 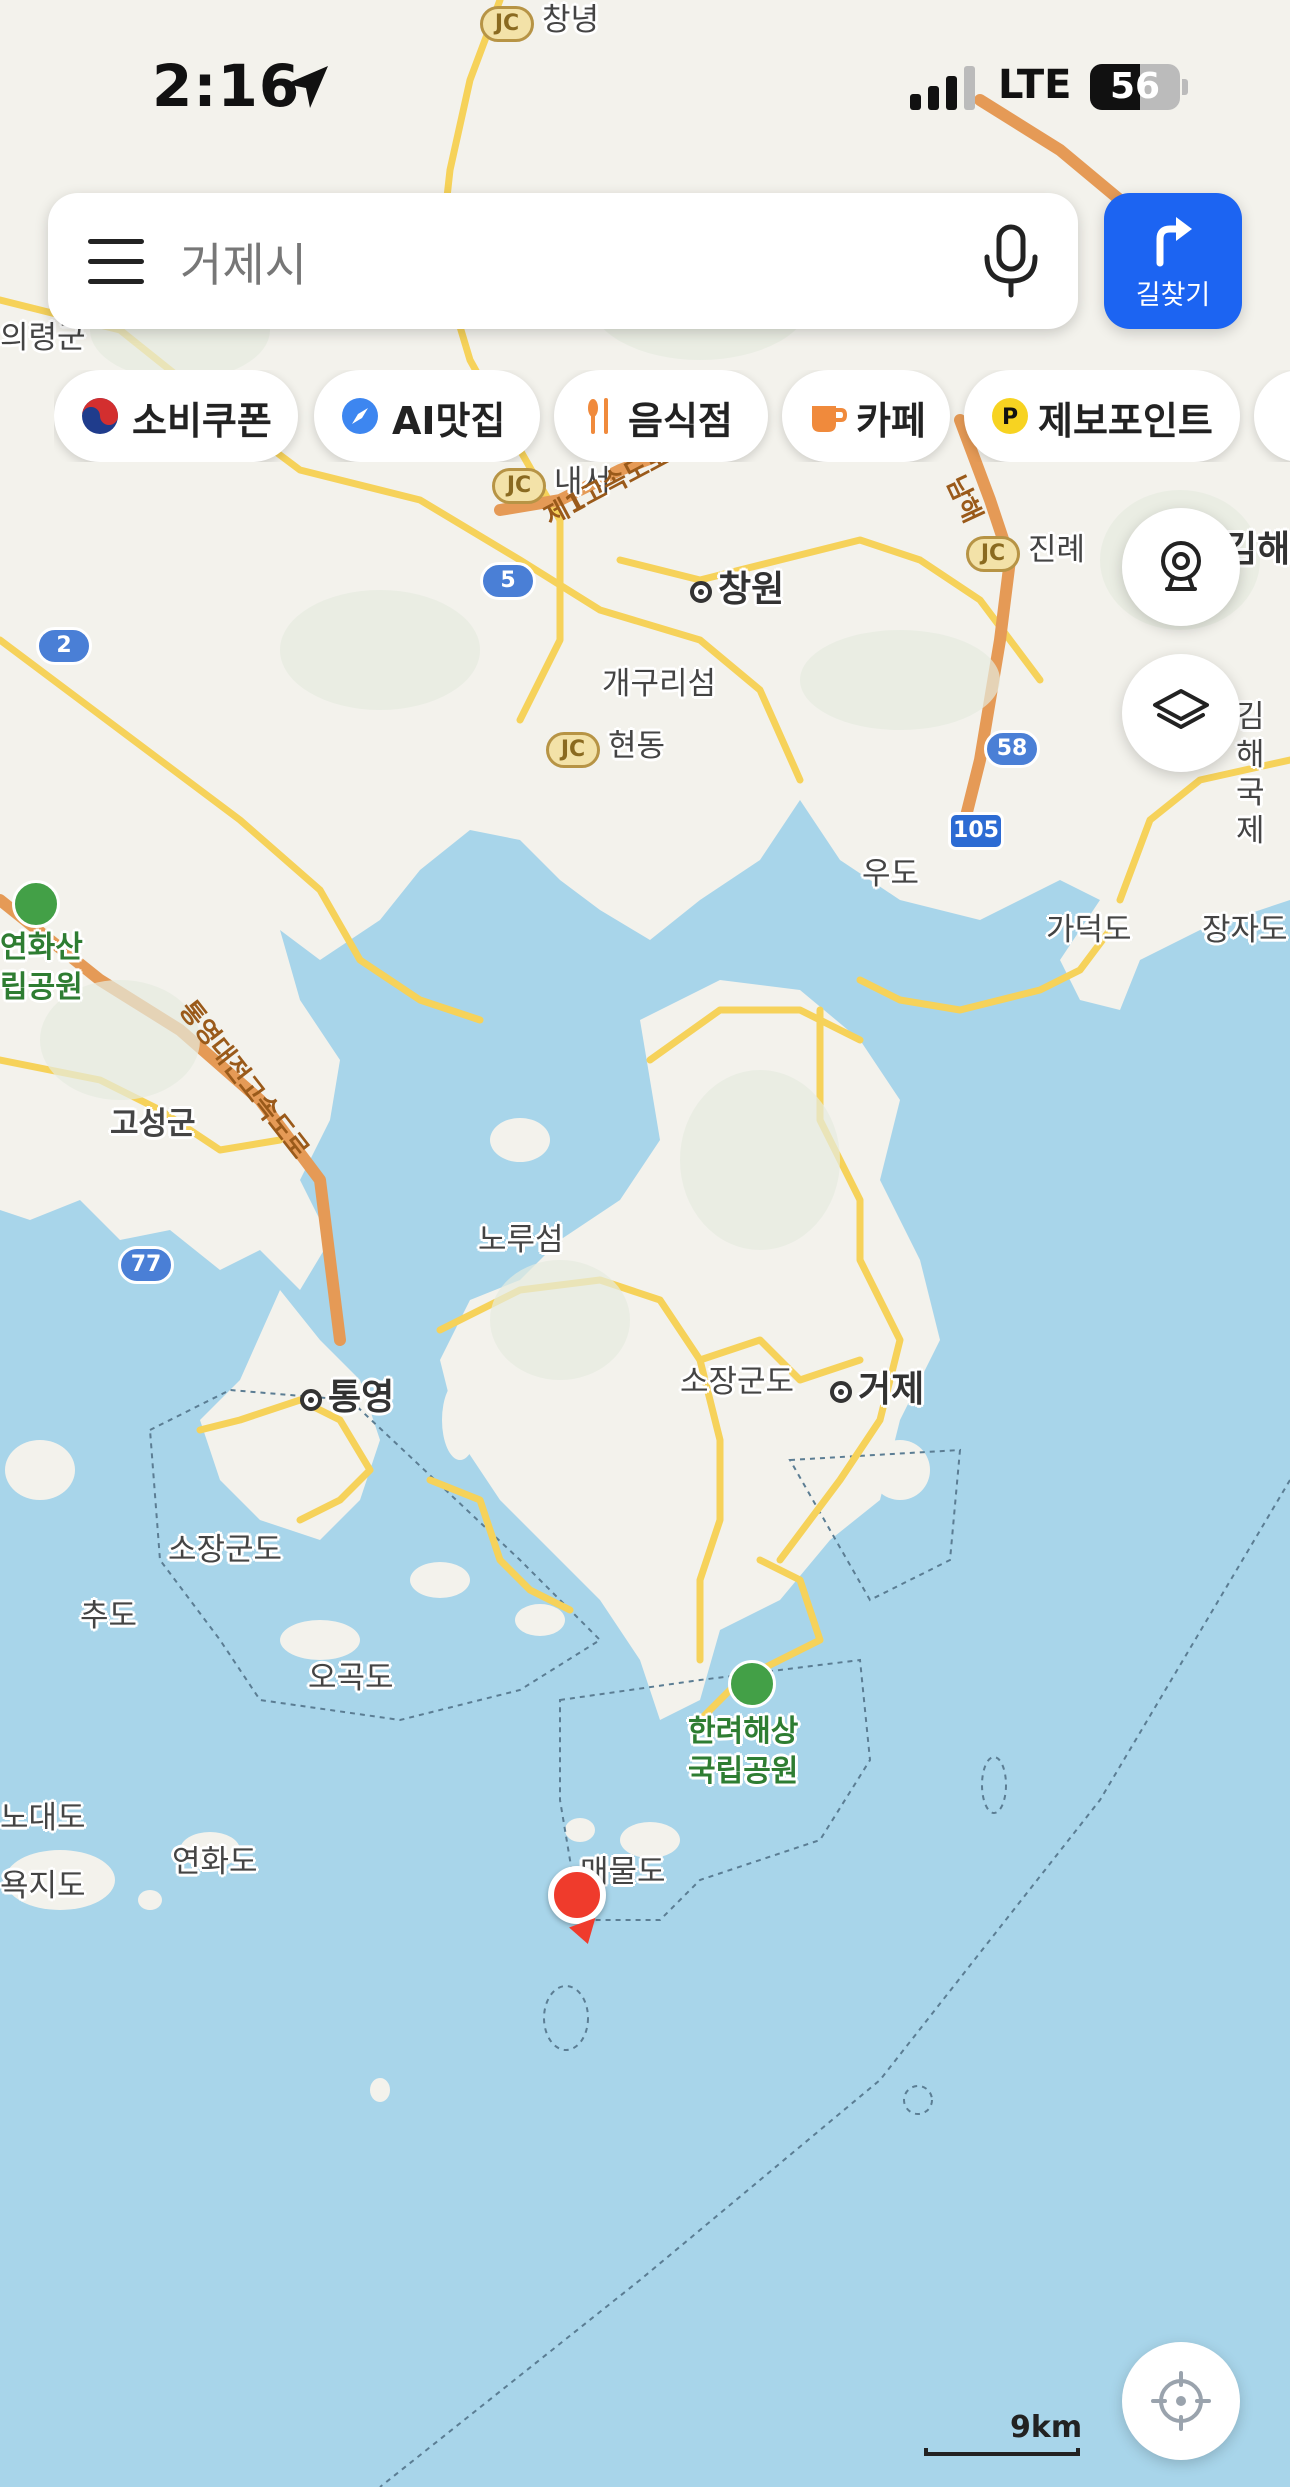 I want to click on location-arrow-icon, so click(x=307, y=87).